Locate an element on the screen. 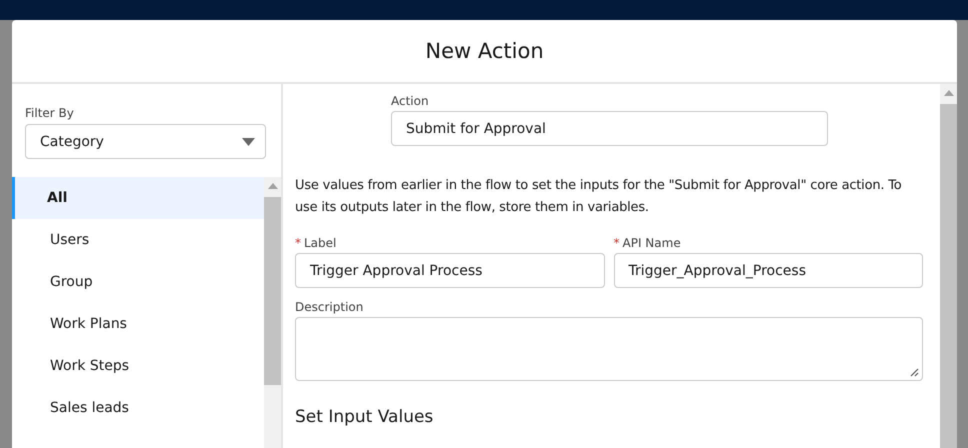 The height and width of the screenshot is (448, 968). description-field is located at coordinates (609, 349).